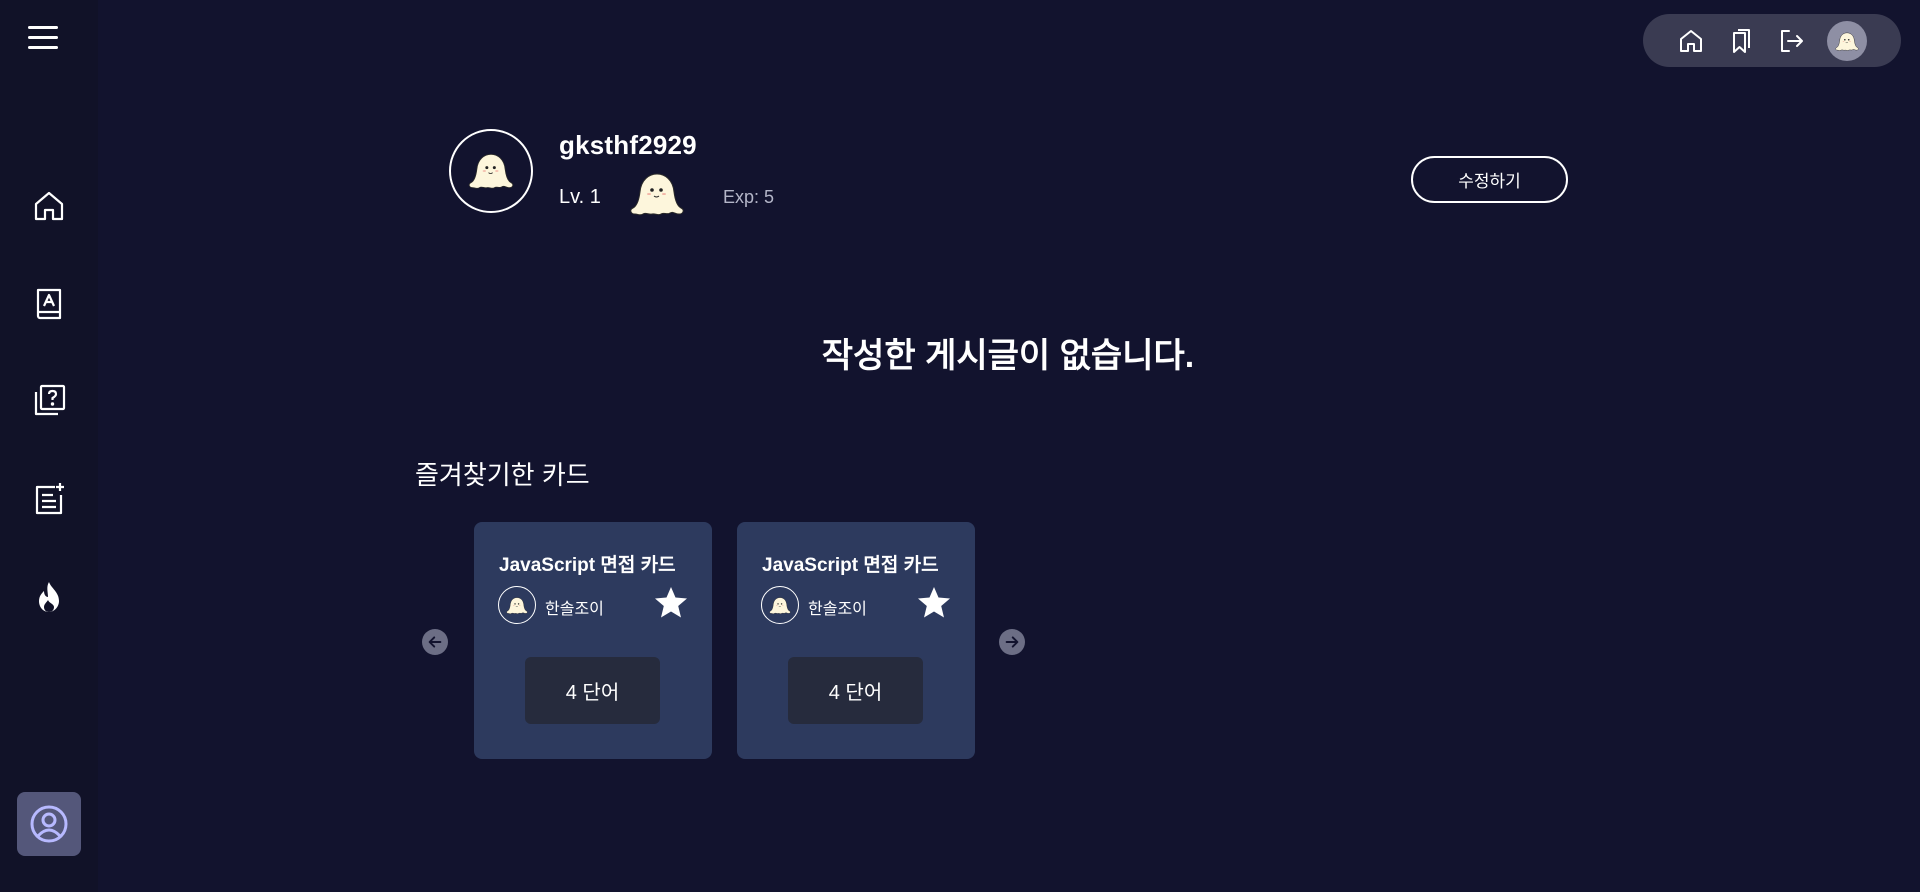  What do you see at coordinates (1791, 41) in the screenshot?
I see `logout-icon` at bounding box center [1791, 41].